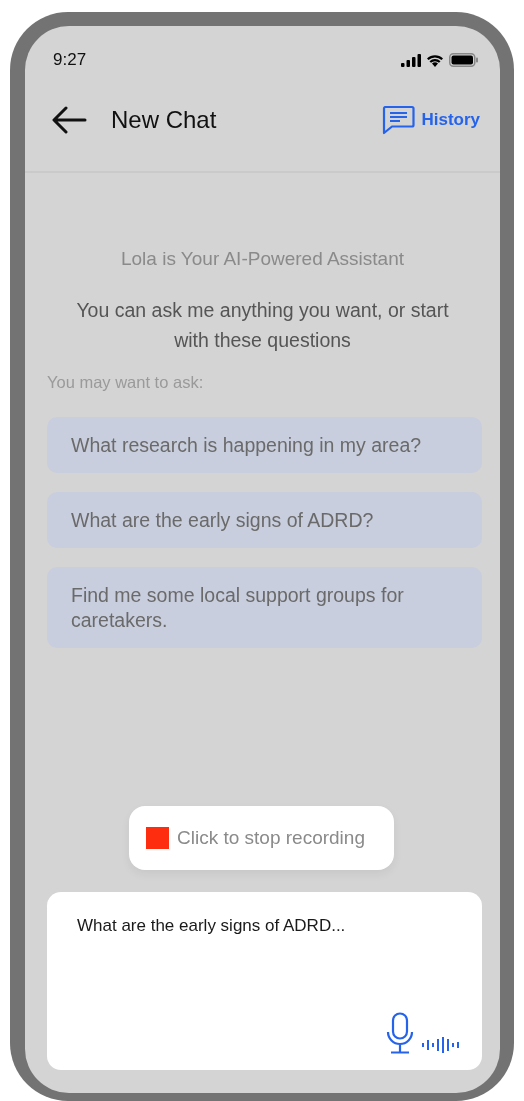 This screenshot has width=524, height=1101. I want to click on back-button, so click(69, 120).